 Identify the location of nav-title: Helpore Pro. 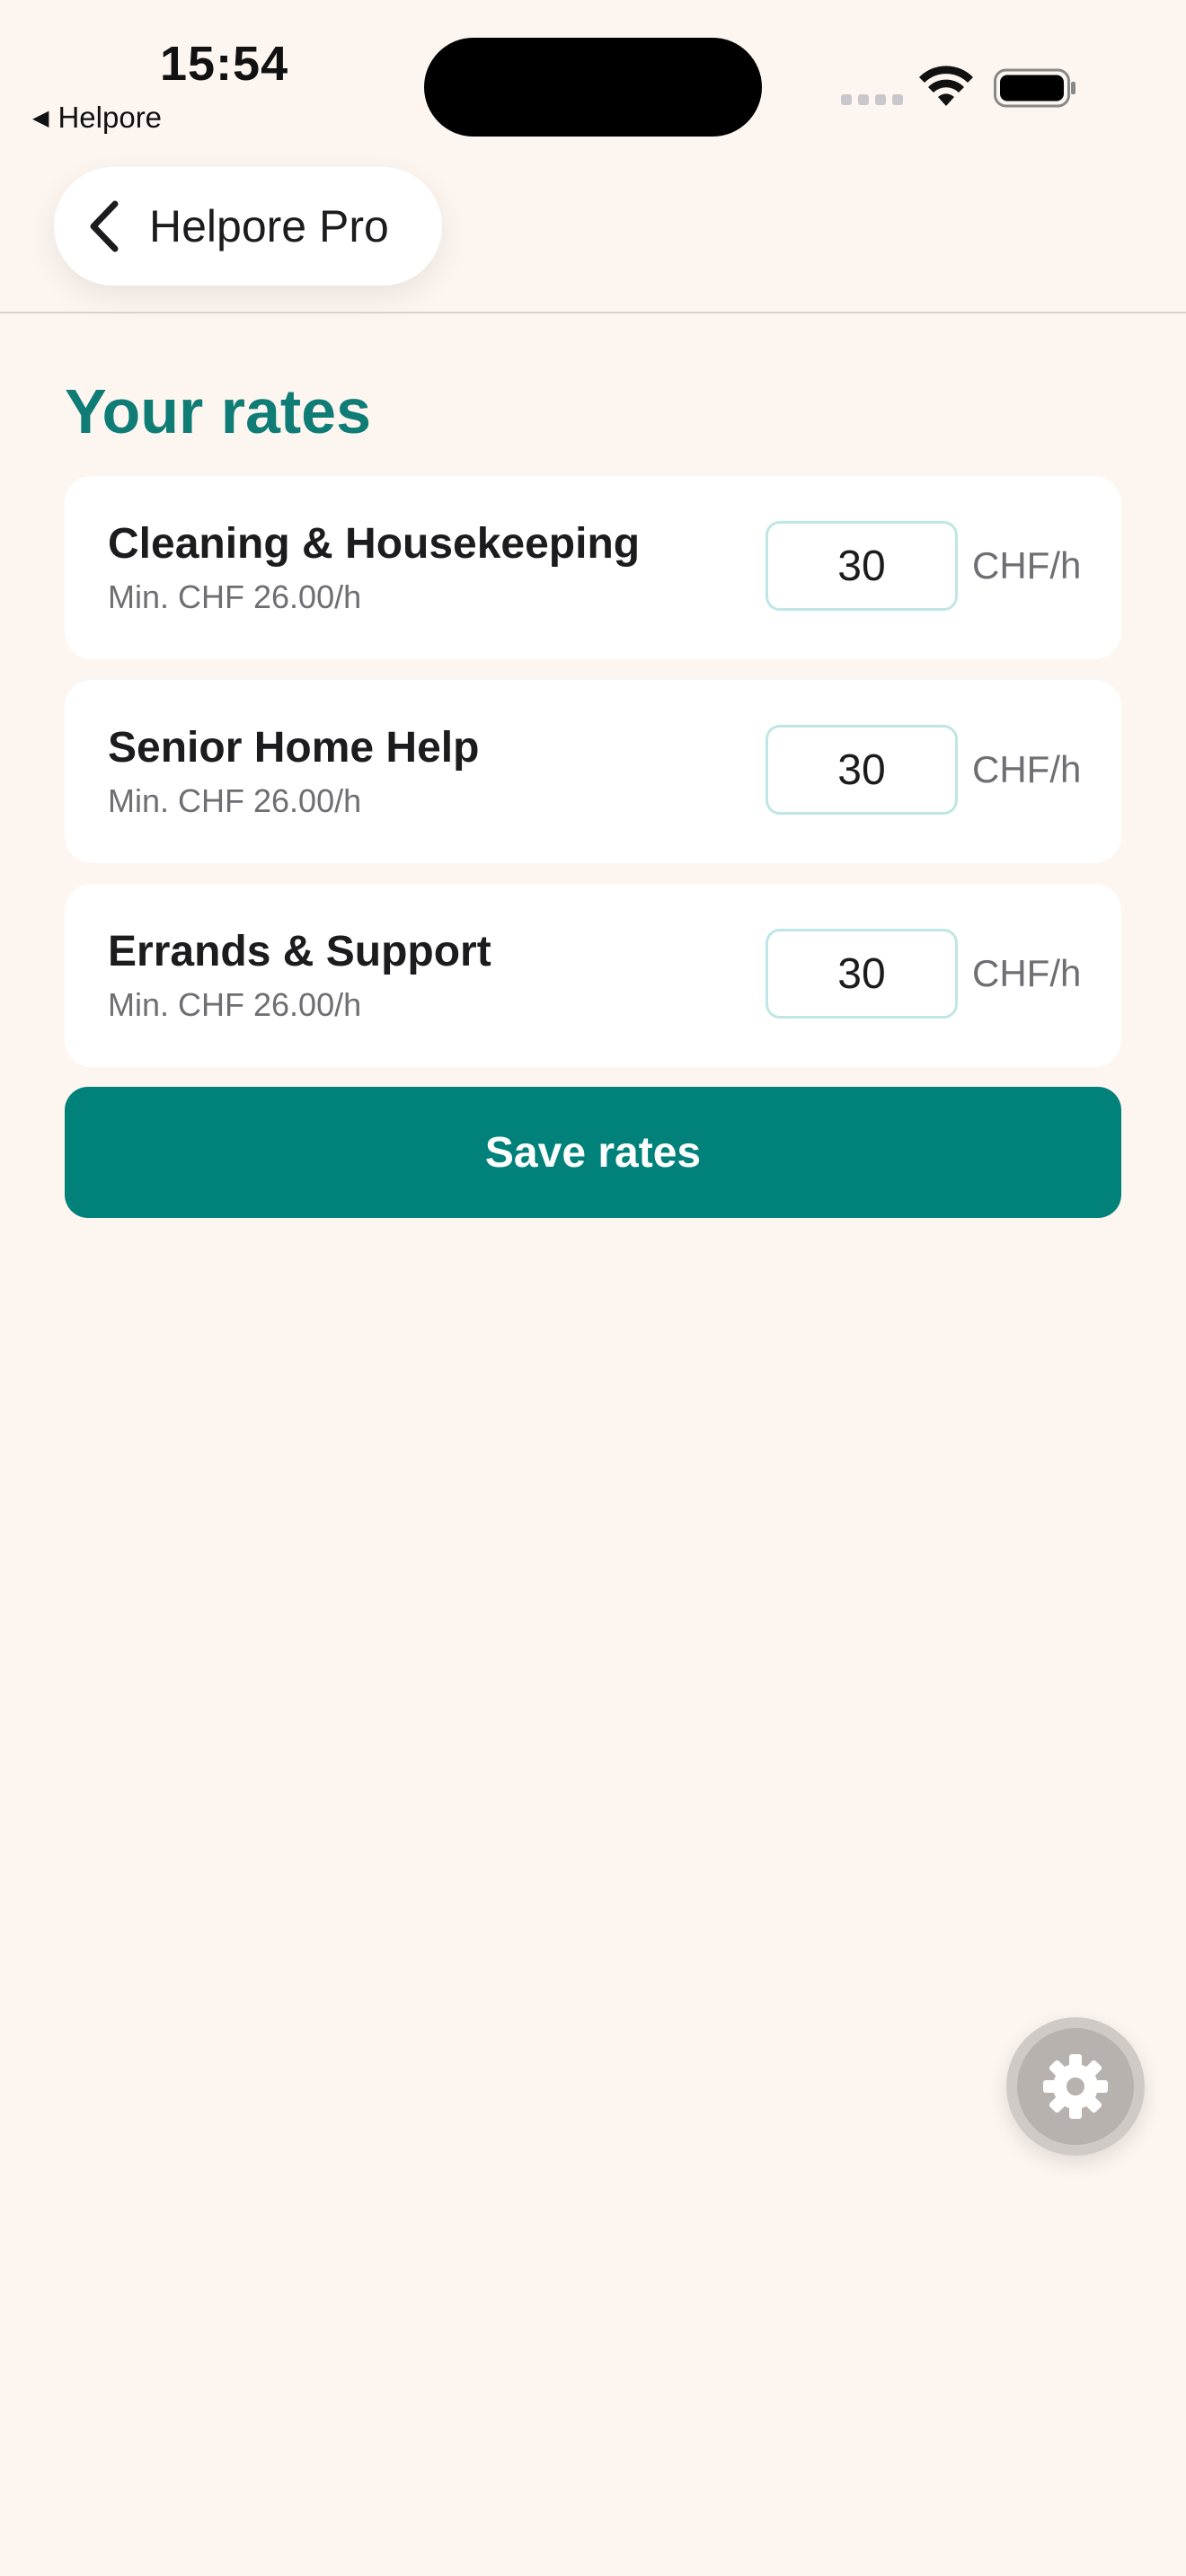
(269, 226).